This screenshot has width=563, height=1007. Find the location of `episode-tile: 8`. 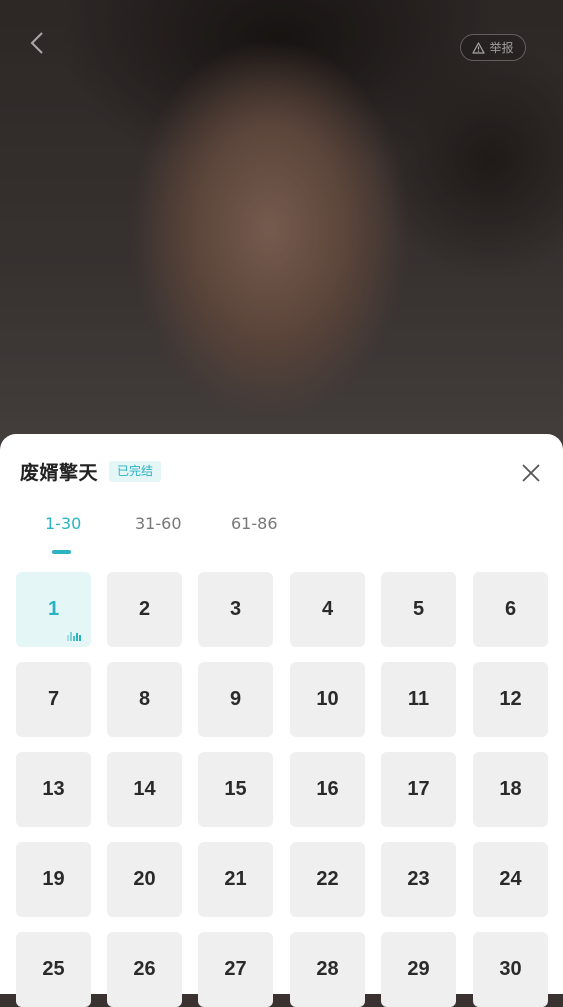

episode-tile: 8 is located at coordinates (144, 699).